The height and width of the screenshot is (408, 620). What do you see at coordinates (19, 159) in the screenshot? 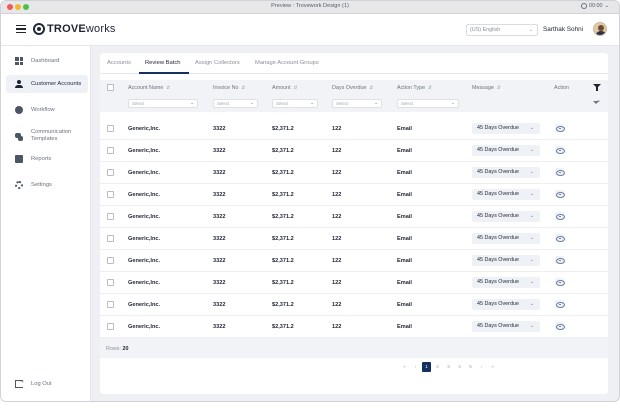
I see `report-icon` at bounding box center [19, 159].